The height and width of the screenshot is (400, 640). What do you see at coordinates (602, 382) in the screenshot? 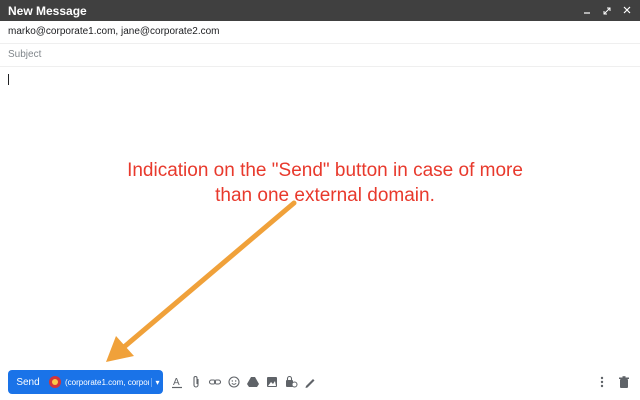
I see `more-options-icon` at bounding box center [602, 382].